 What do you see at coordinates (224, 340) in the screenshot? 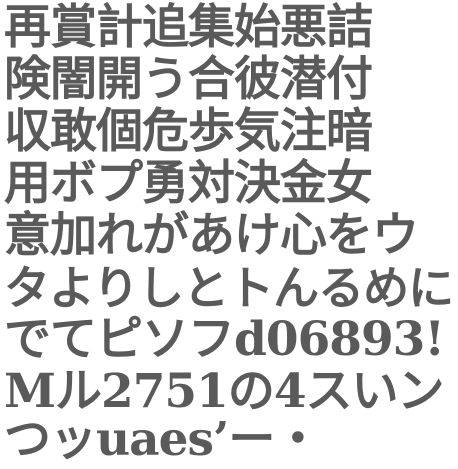
I see `glyph-row-7: でてピソフd06893!` at bounding box center [224, 340].